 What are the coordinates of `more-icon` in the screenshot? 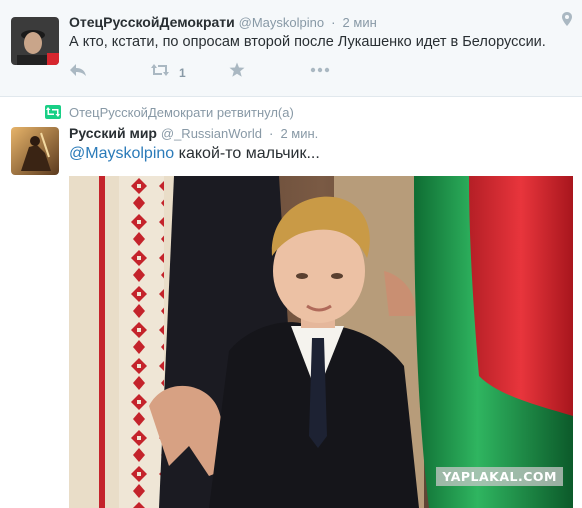 It's located at (320, 70).